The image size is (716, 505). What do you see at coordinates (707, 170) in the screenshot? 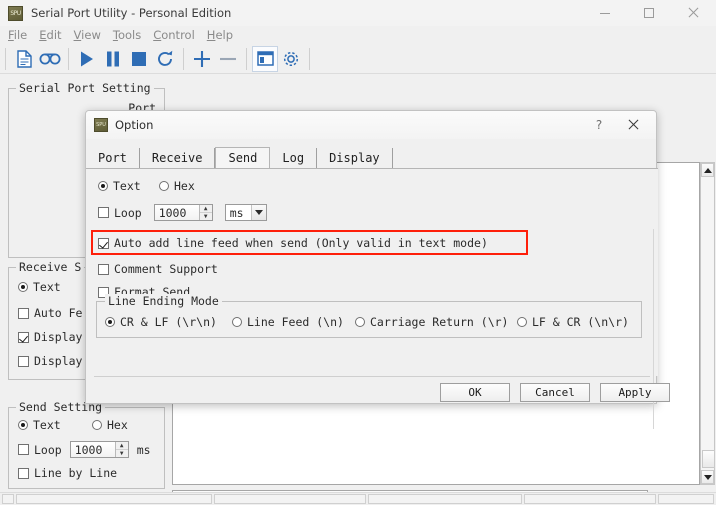
I see `scroll-up-button` at bounding box center [707, 170].